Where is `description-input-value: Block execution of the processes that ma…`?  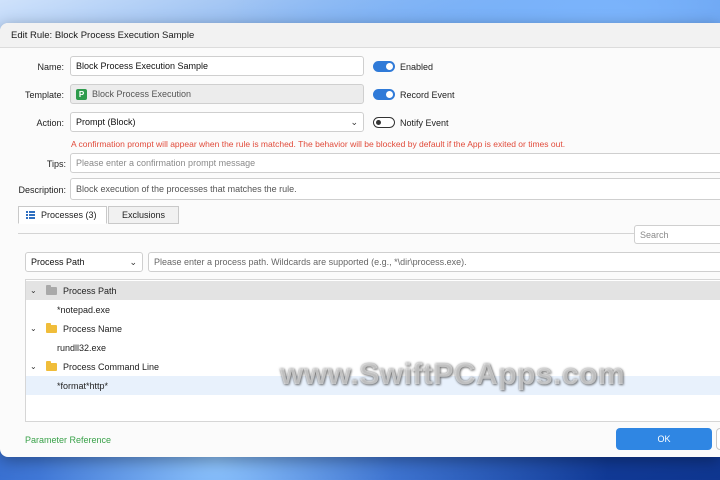 description-input-value: Block execution of the processes that ma… is located at coordinates (186, 189).